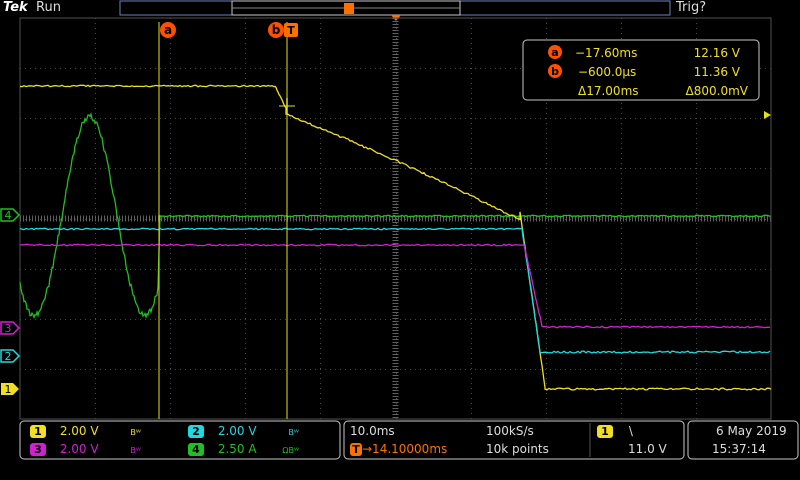  Describe the element at coordinates (739, 449) in the screenshot. I see `time: 15:37:14` at that location.